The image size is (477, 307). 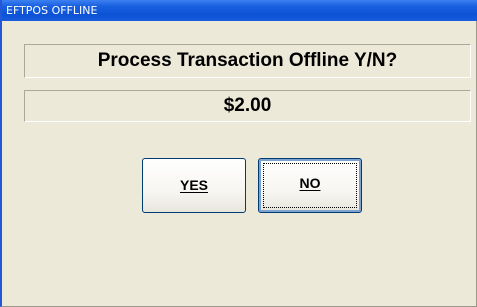 I want to click on focus-rectangle, so click(x=310, y=185).